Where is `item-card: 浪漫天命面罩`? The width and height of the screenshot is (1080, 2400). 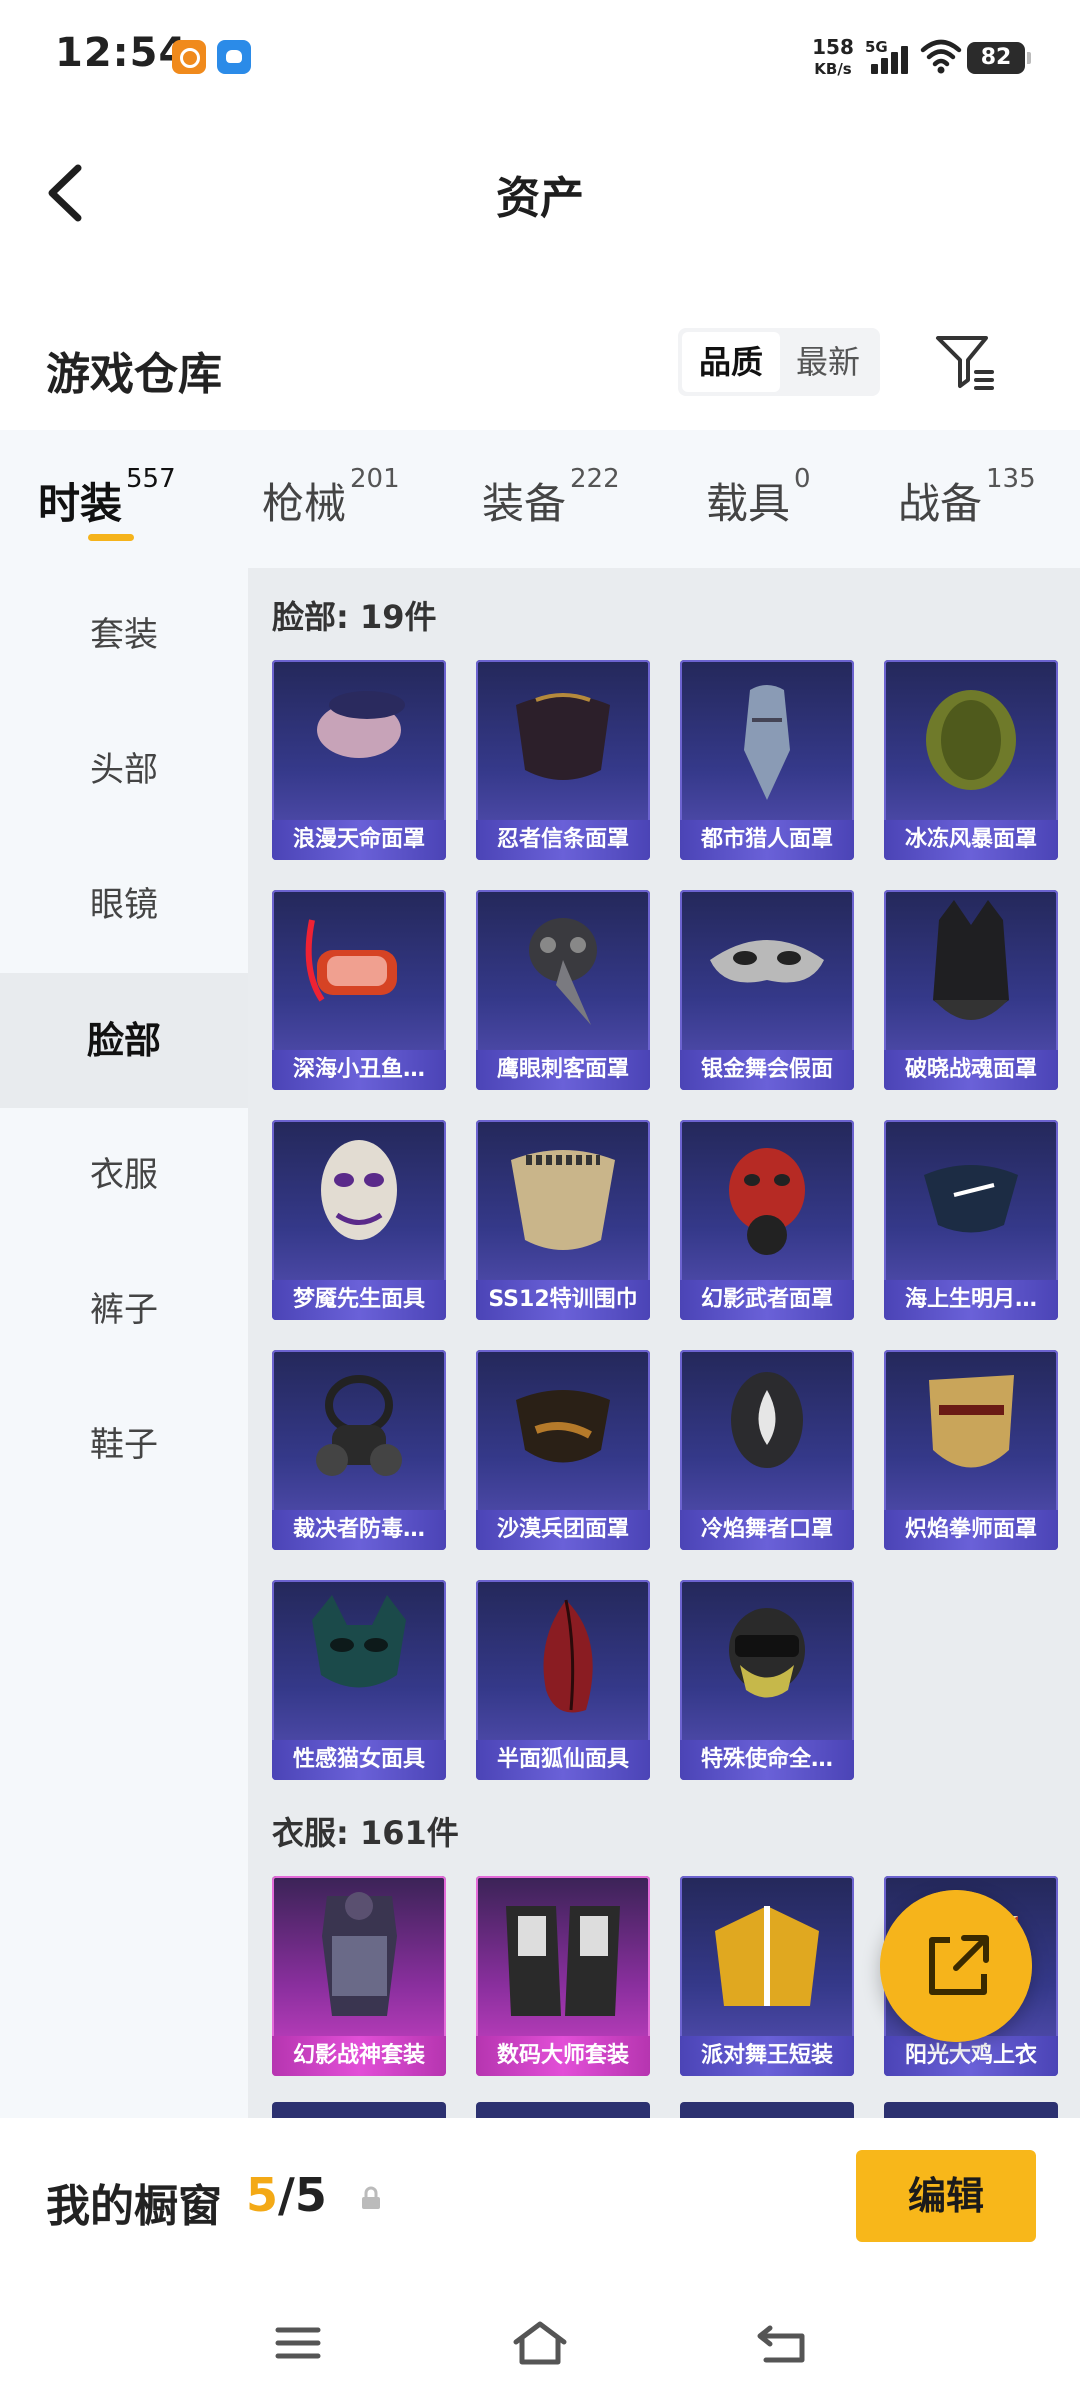
item-card: 浪漫天命面罩 is located at coordinates (359, 760).